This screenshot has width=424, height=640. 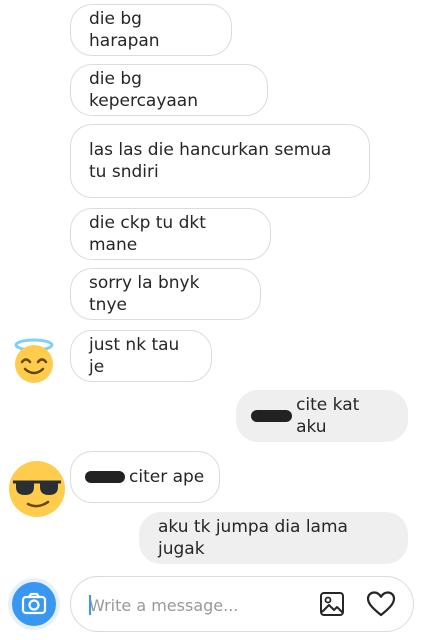 I want to click on camera-icon, so click(x=34, y=603).